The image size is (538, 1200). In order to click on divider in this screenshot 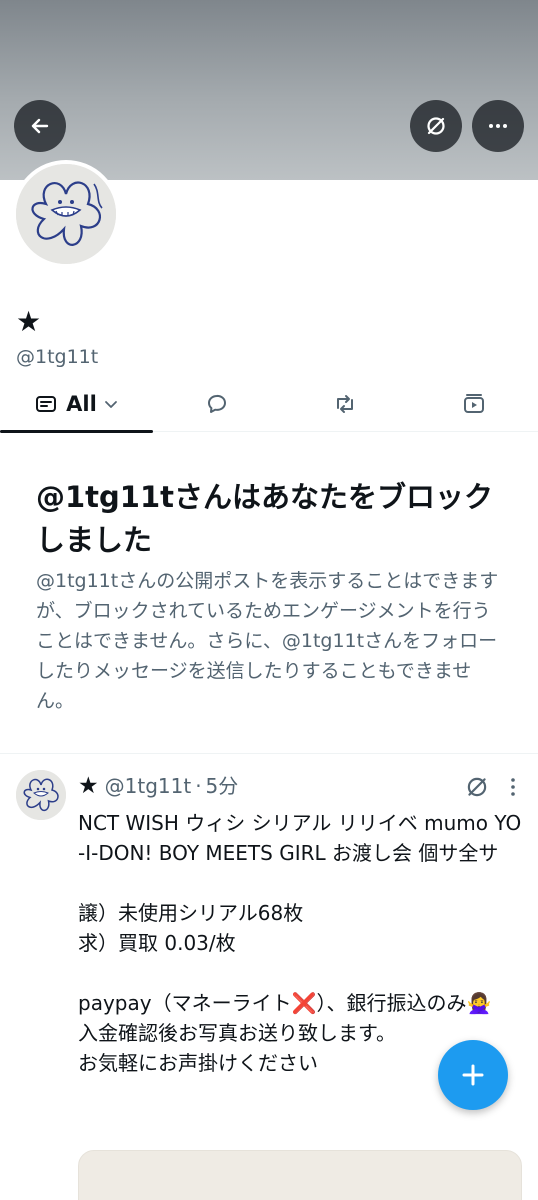, I will do `click(269, 753)`.